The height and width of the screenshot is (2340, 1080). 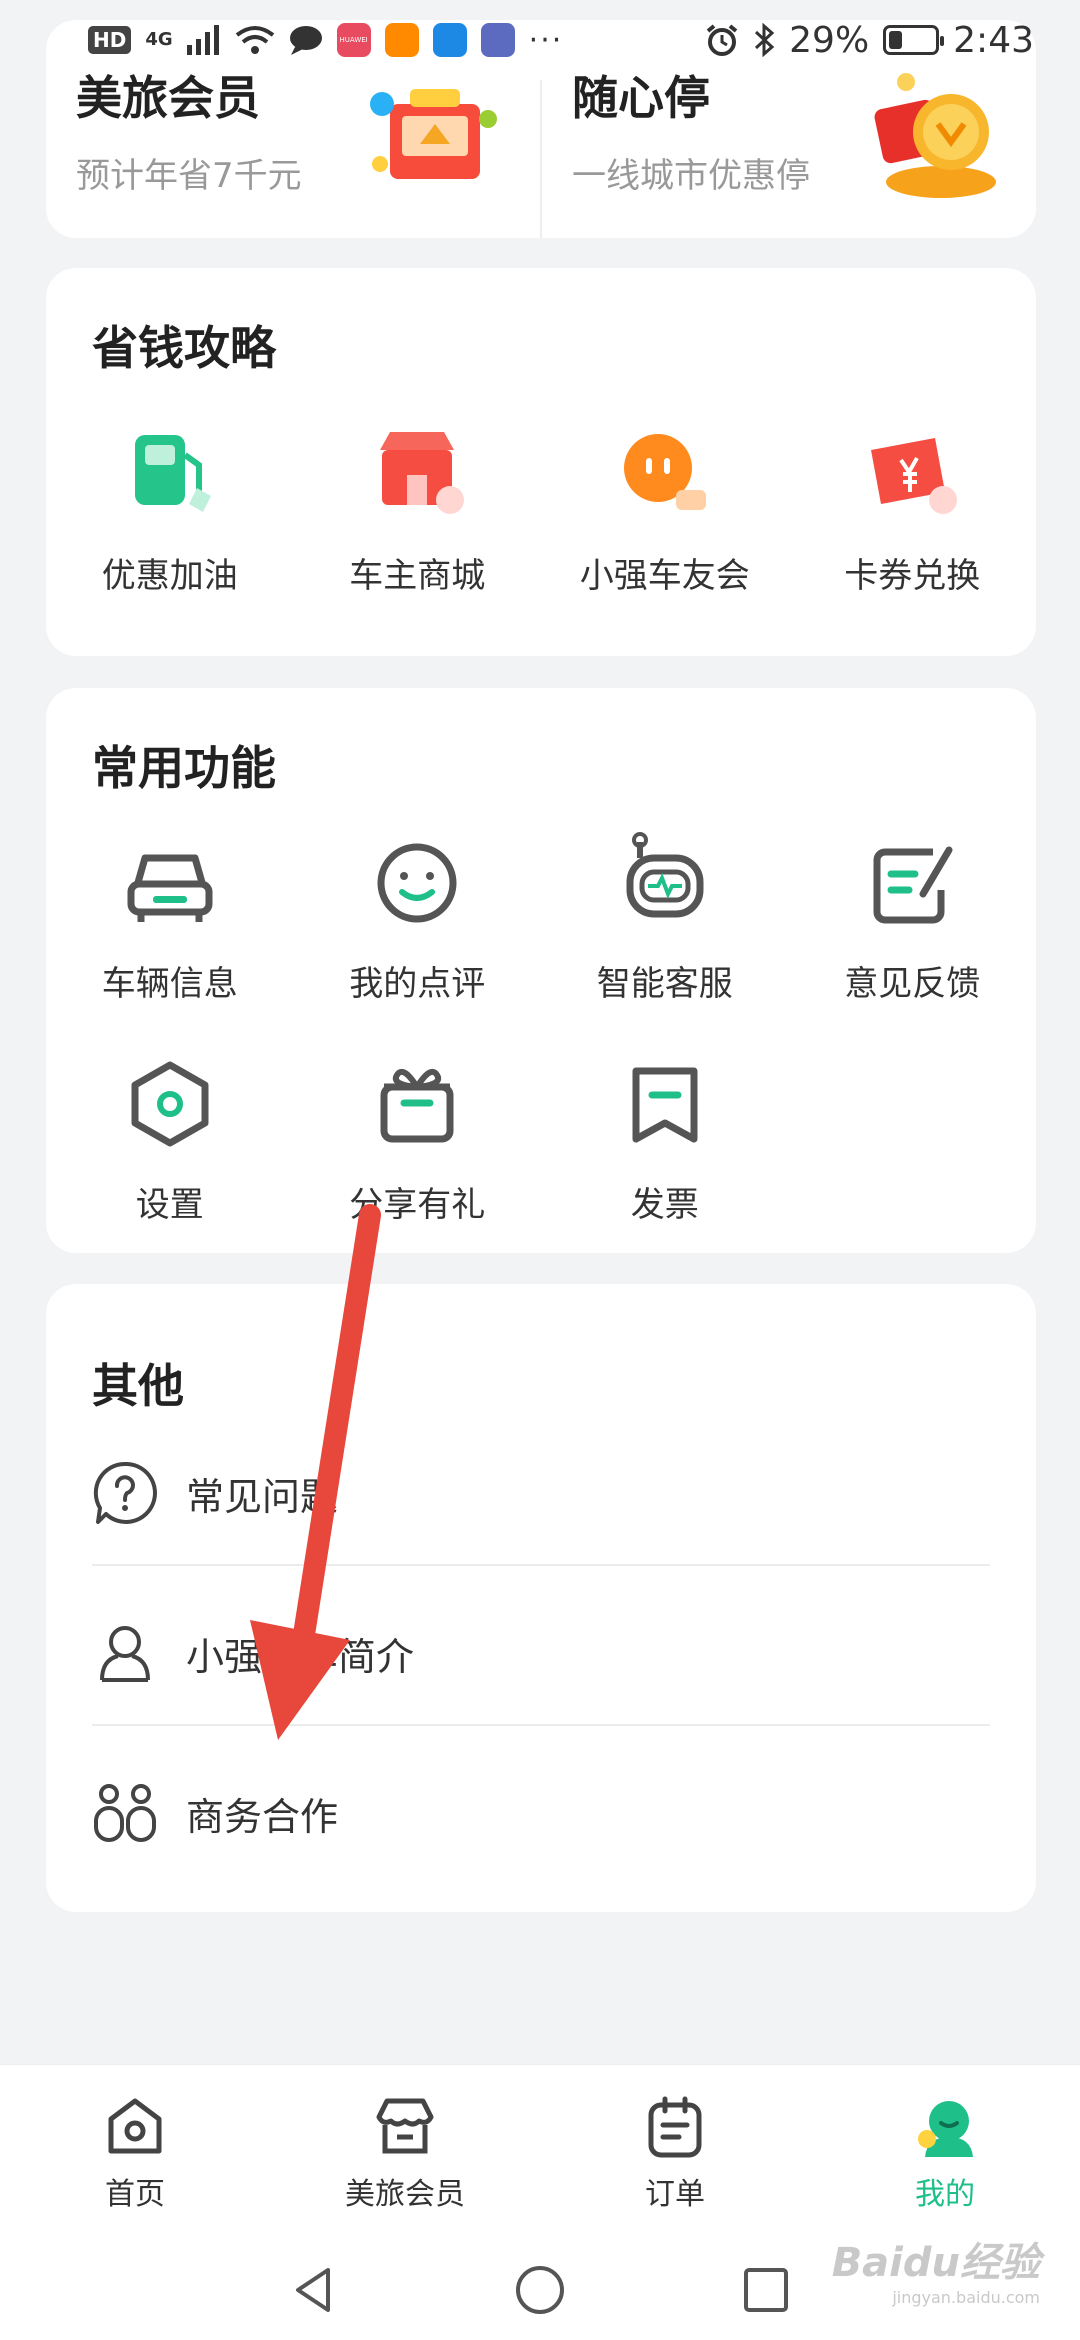 I want to click on bottom-nav: 首页 美旅会员 订单 我的, so click(x=540, y=2152).